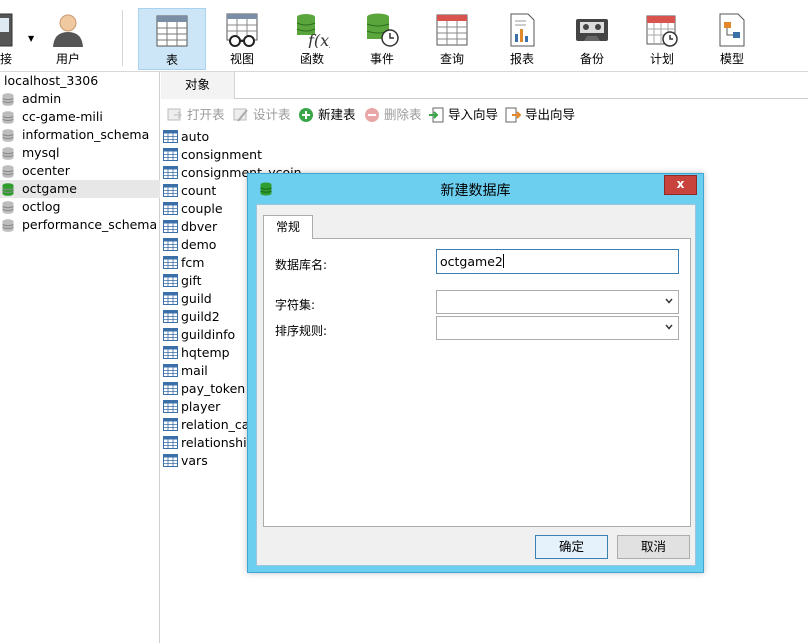 Image resolution: width=808 pixels, height=643 pixels. What do you see at coordinates (218, 442) in the screenshot?
I see `table-label: relationship` at bounding box center [218, 442].